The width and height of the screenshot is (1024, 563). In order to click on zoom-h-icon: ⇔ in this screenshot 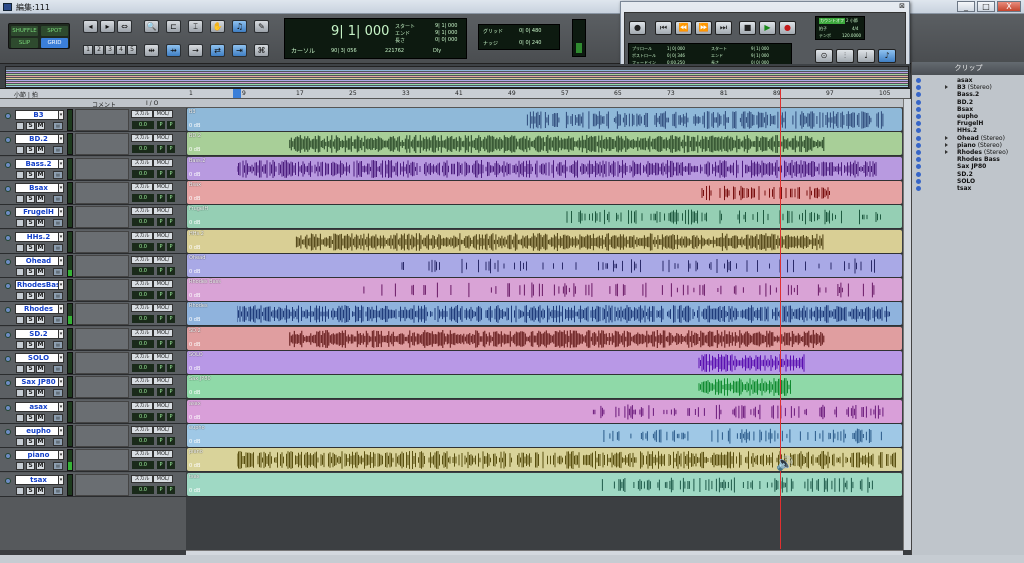, I will do `click(124, 26)`.